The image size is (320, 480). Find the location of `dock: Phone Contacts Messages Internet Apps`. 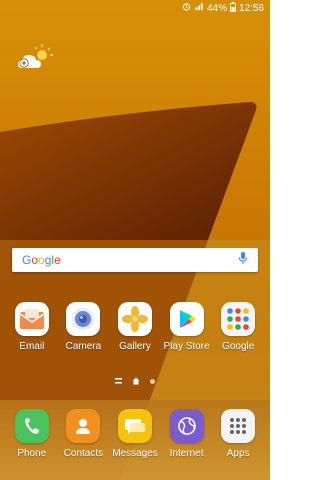

dock: Phone Contacts Messages Internet Apps is located at coordinates (135, 434).